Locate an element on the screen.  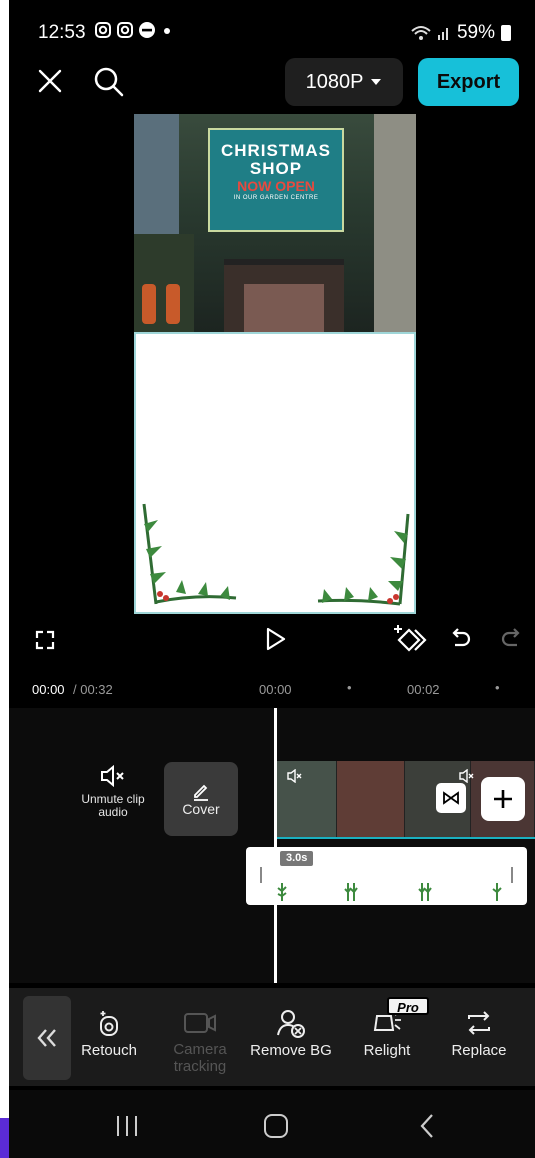
remove-bg-label: Remove BG is located at coordinates (291, 1050).